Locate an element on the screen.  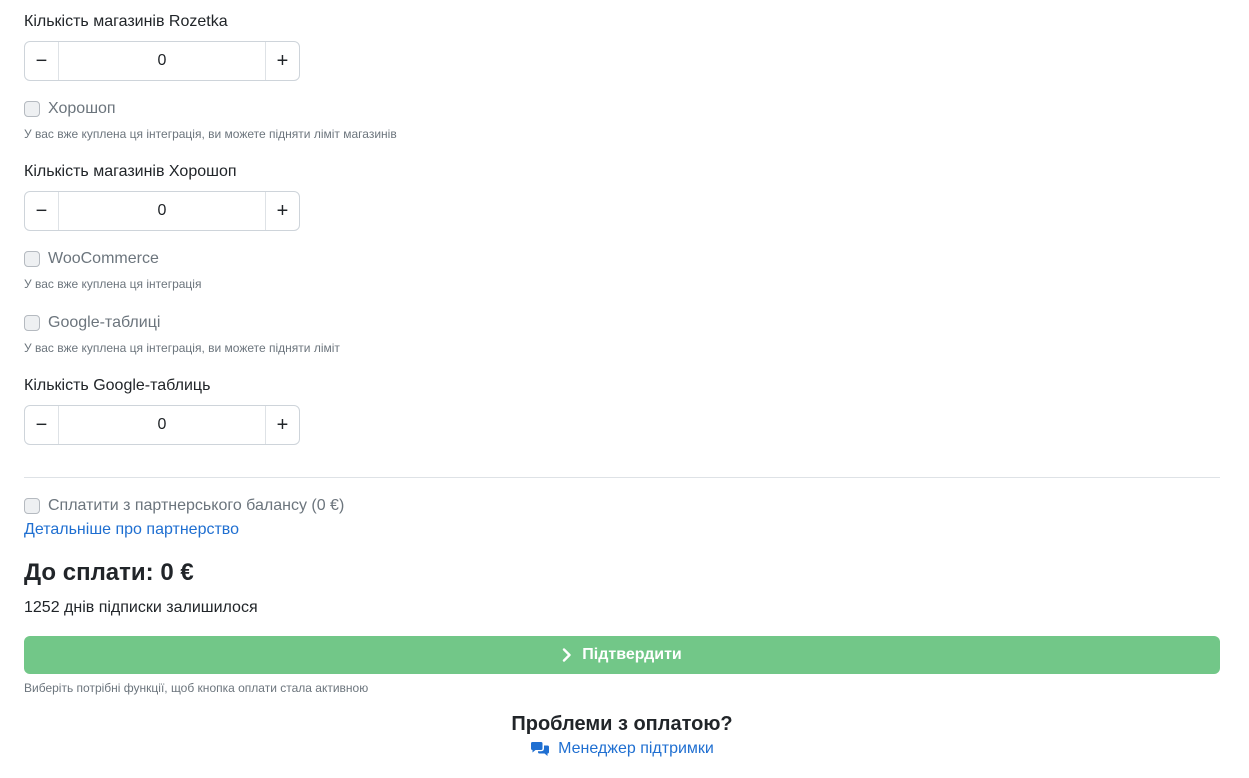
subscription-days-left: 1252 днів підписки залишилося is located at coordinates (141, 607).